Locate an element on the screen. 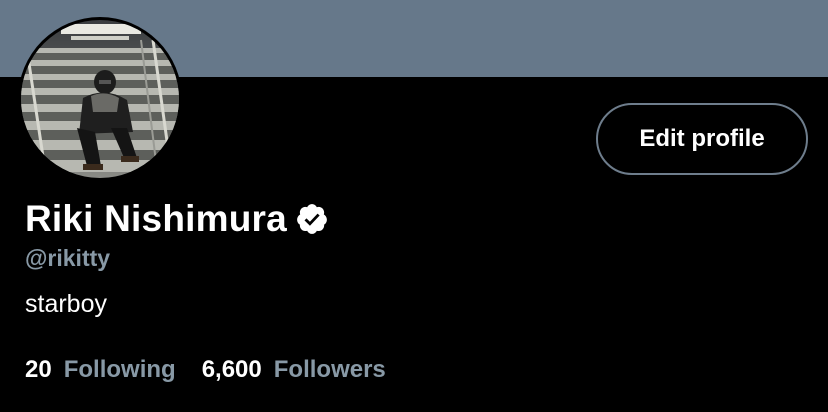 The height and width of the screenshot is (412, 828). follow-stats: 20 Following 6,600 Followers is located at coordinates (218, 370).